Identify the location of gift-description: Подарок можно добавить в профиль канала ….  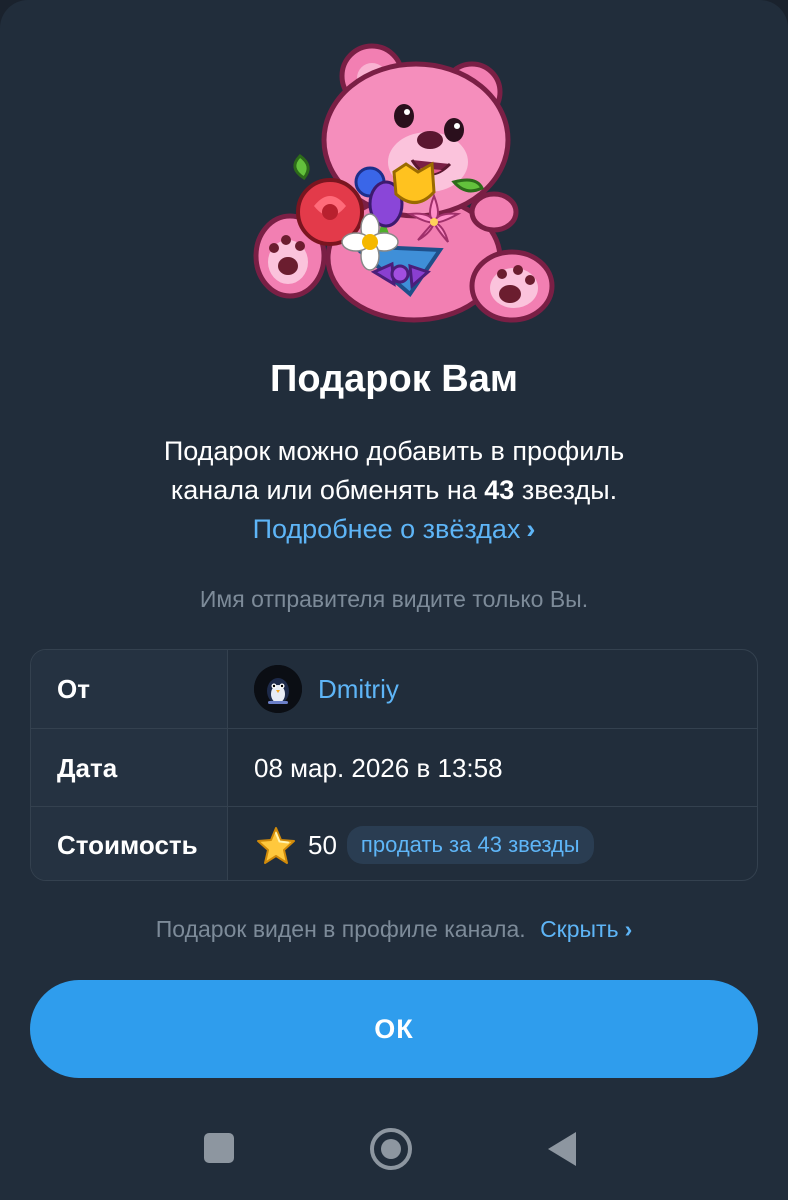
(394, 490).